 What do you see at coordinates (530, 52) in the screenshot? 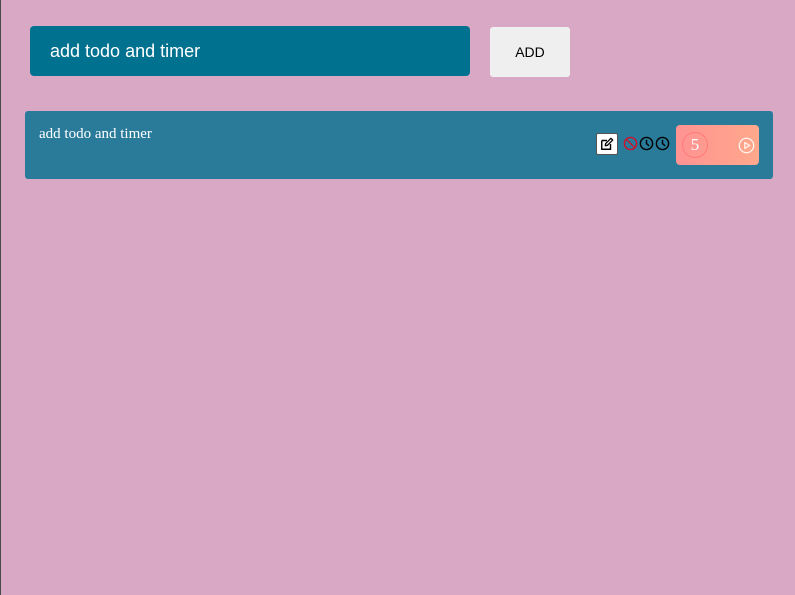
I see `add-button: ADD` at bounding box center [530, 52].